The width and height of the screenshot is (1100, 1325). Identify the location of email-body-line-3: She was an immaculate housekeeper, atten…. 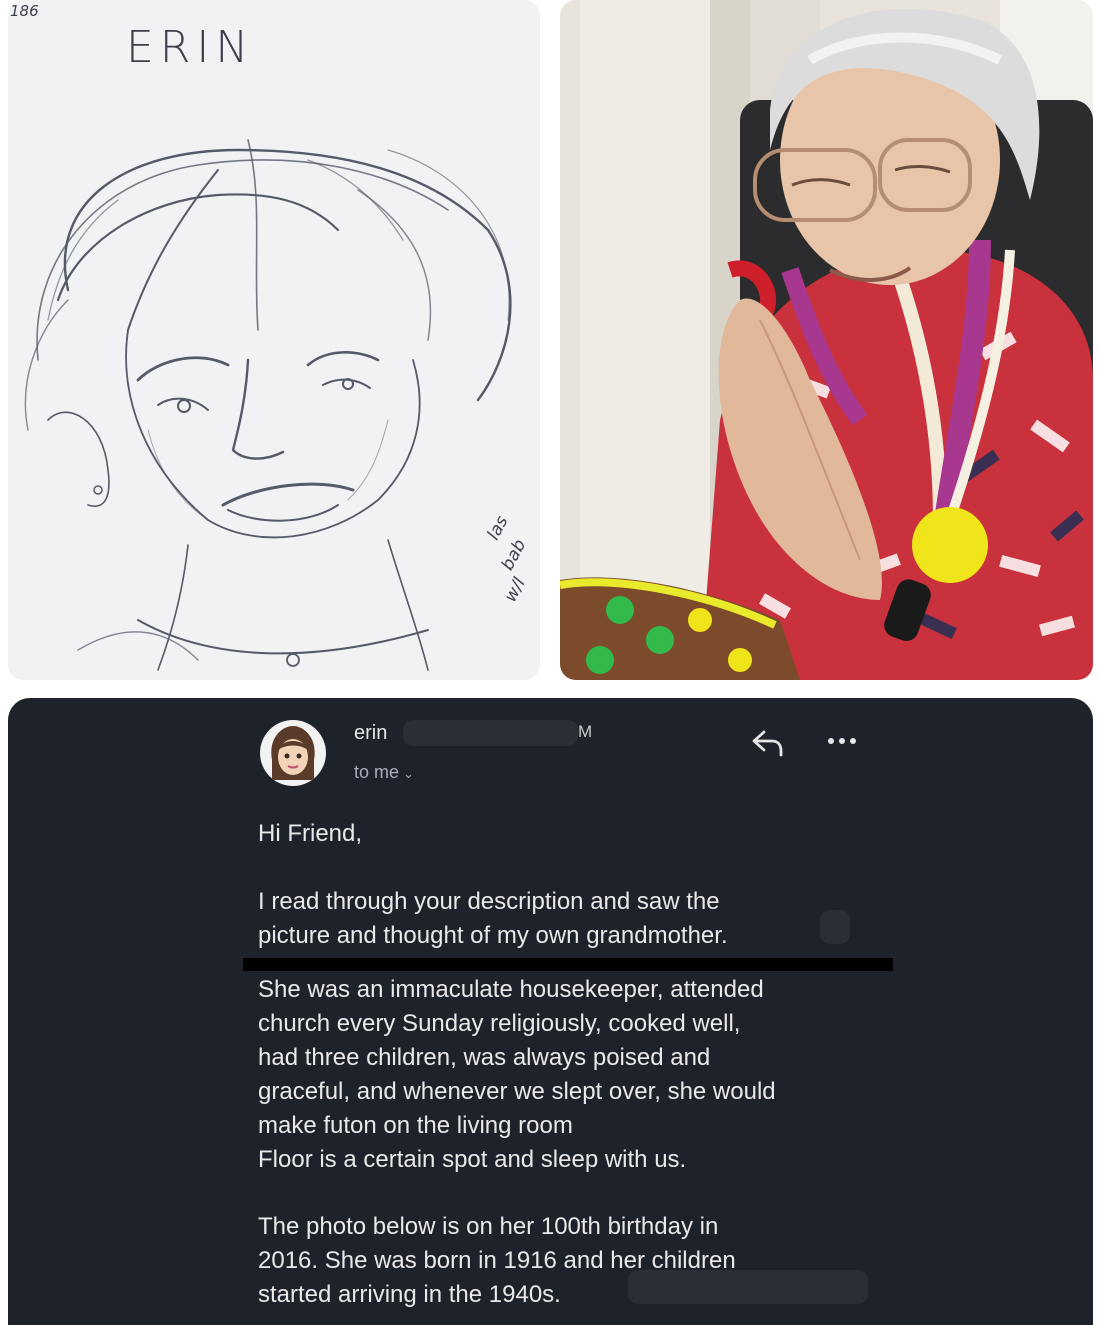
(511, 989).